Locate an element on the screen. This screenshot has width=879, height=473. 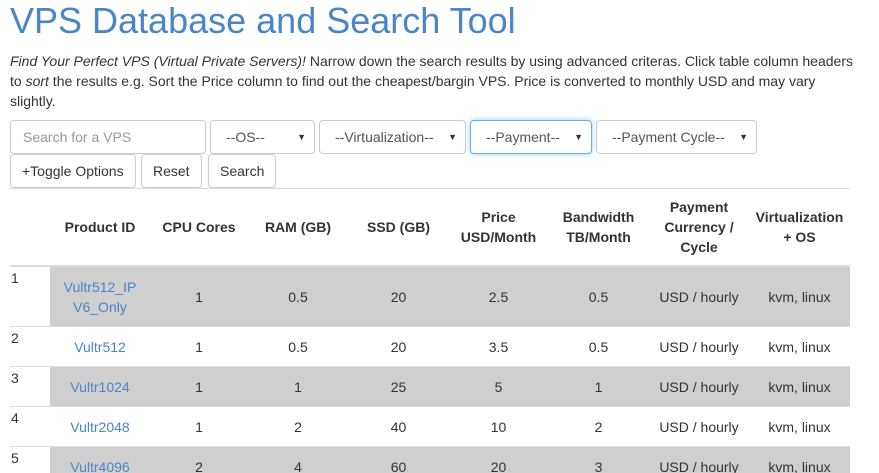
product-id-cell: Vultr4096 is located at coordinates (100, 459).